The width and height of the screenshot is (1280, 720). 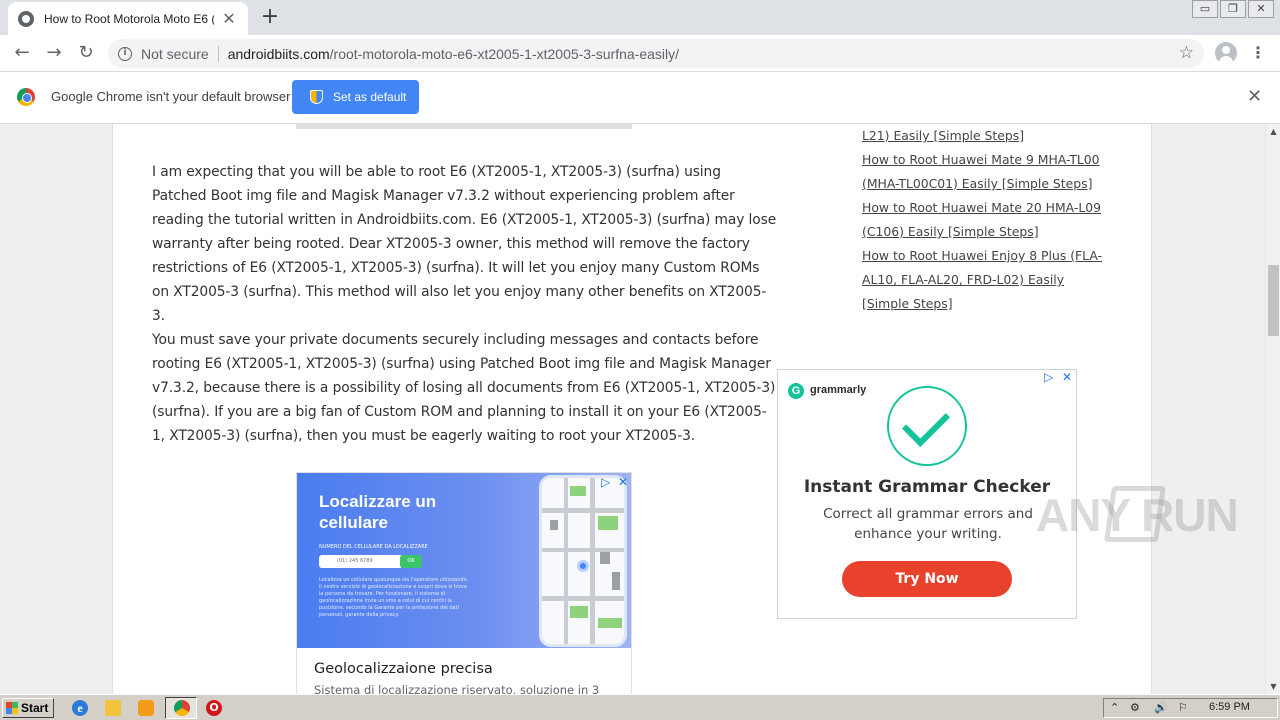 What do you see at coordinates (464, 126) in the screenshot?
I see `previous-image-edge` at bounding box center [464, 126].